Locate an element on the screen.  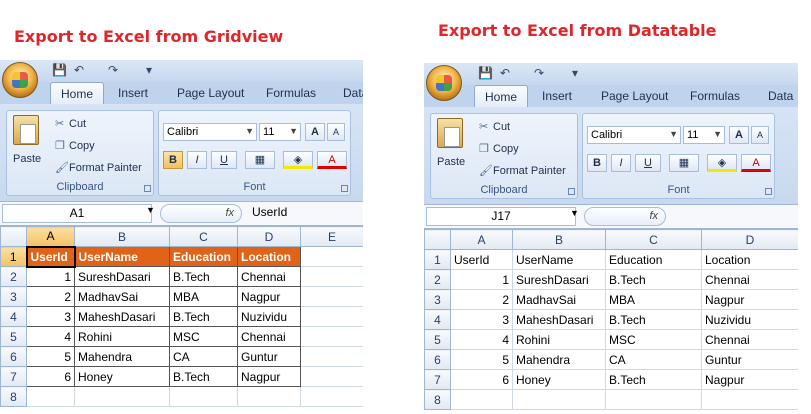
save-icon: 💾 is located at coordinates (59, 70).